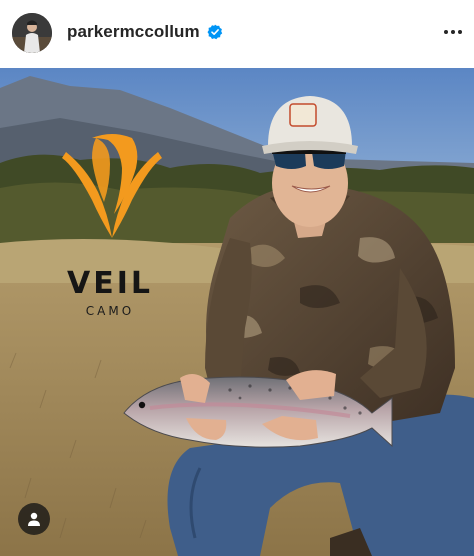 This screenshot has width=474, height=556. I want to click on username-row: parkermccollum, so click(145, 32).